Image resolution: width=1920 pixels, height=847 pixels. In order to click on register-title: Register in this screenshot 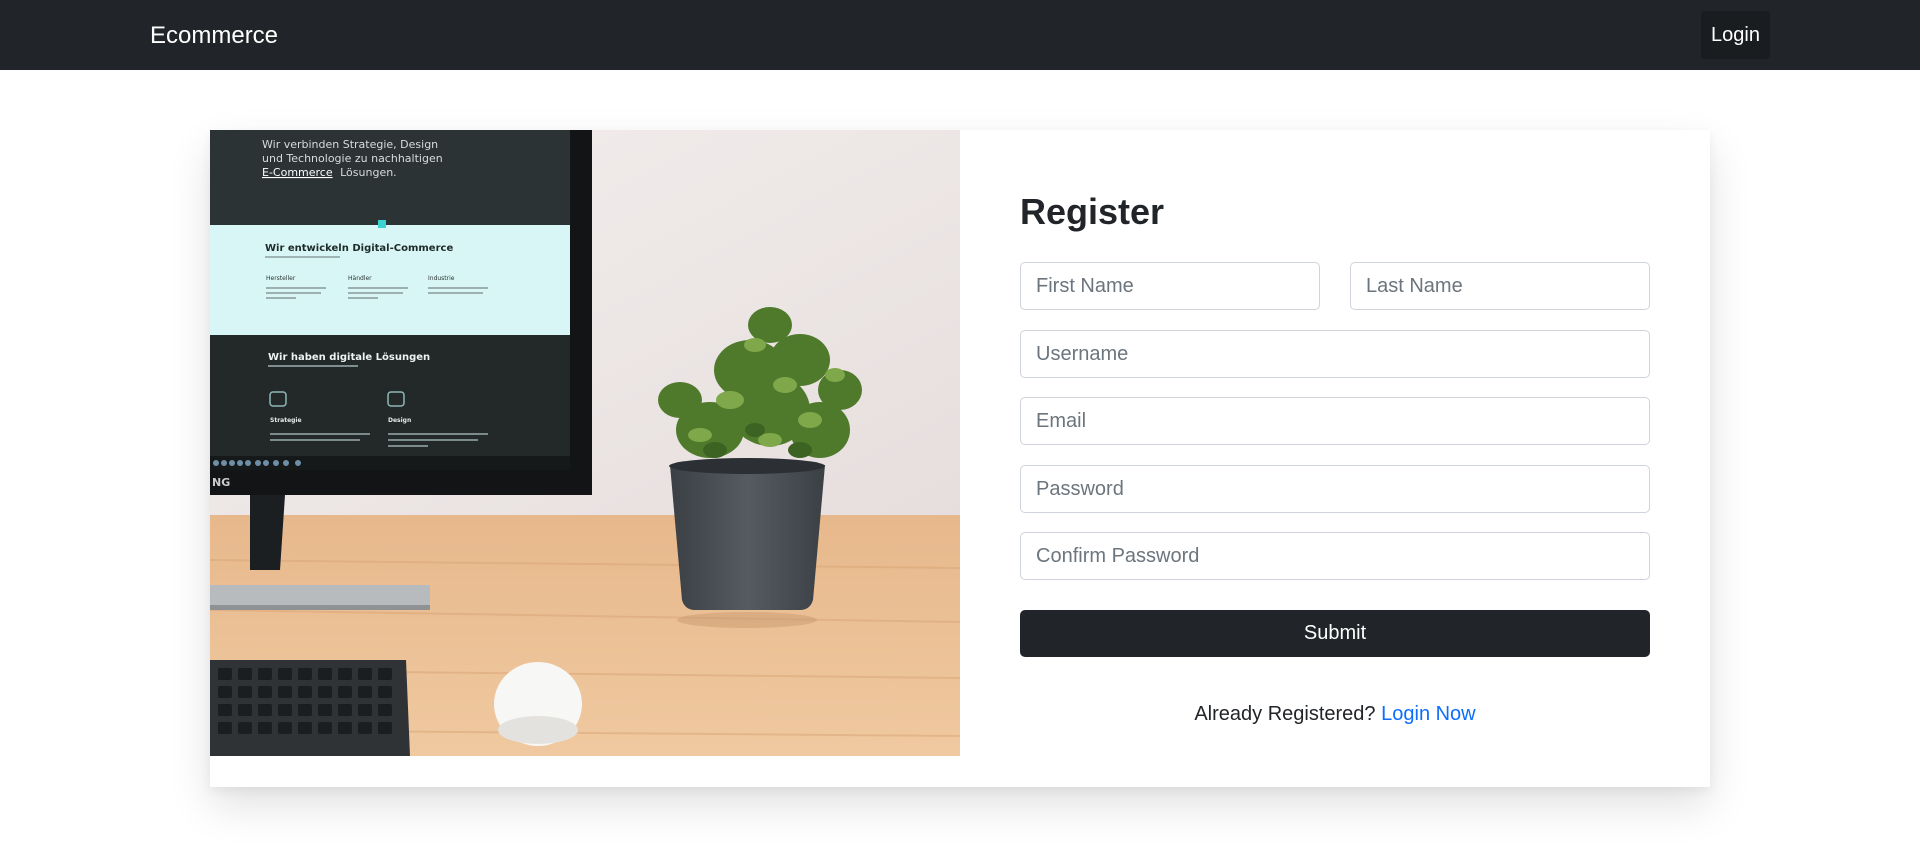, I will do `click(1092, 211)`.